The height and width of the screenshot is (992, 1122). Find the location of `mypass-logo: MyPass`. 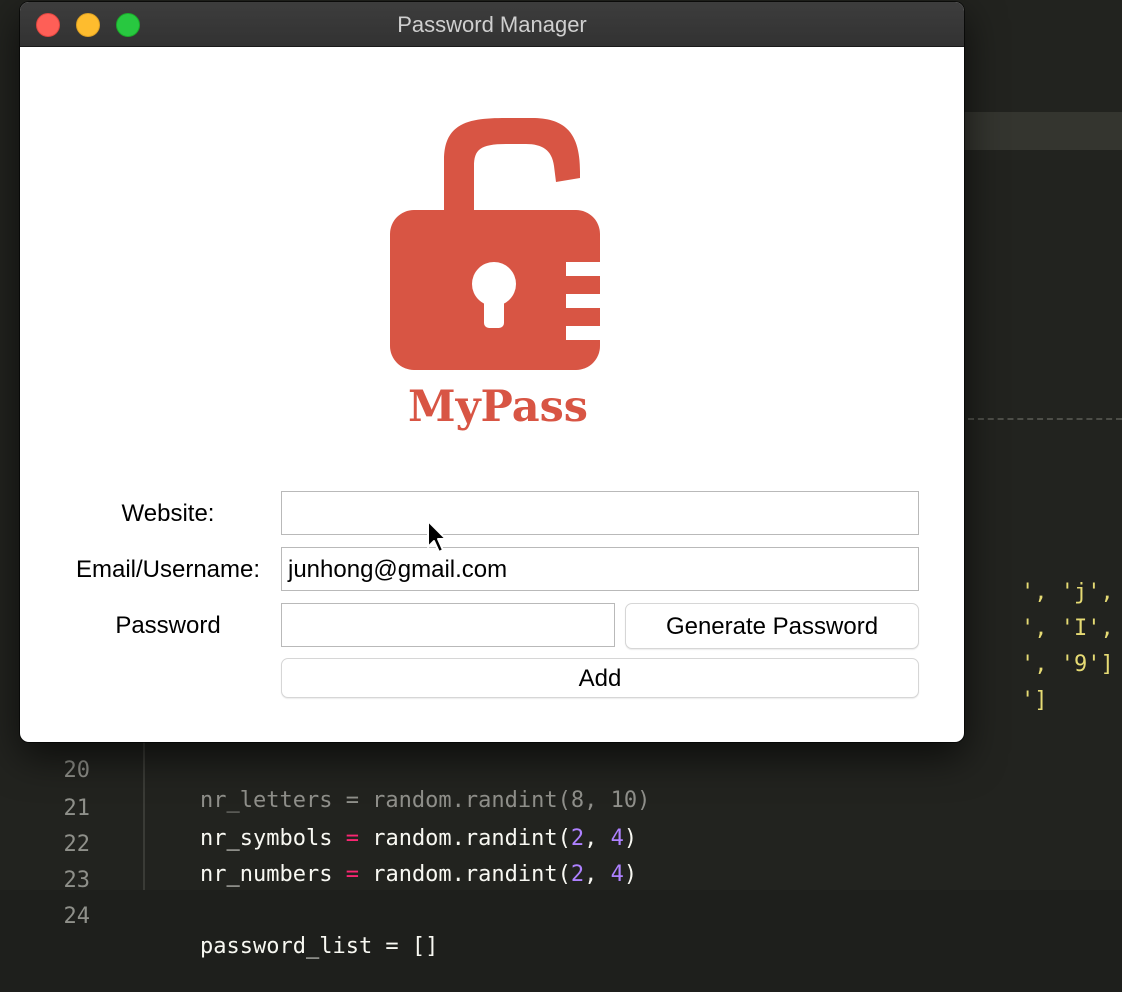

mypass-logo: MyPass is located at coordinates (498, 276).